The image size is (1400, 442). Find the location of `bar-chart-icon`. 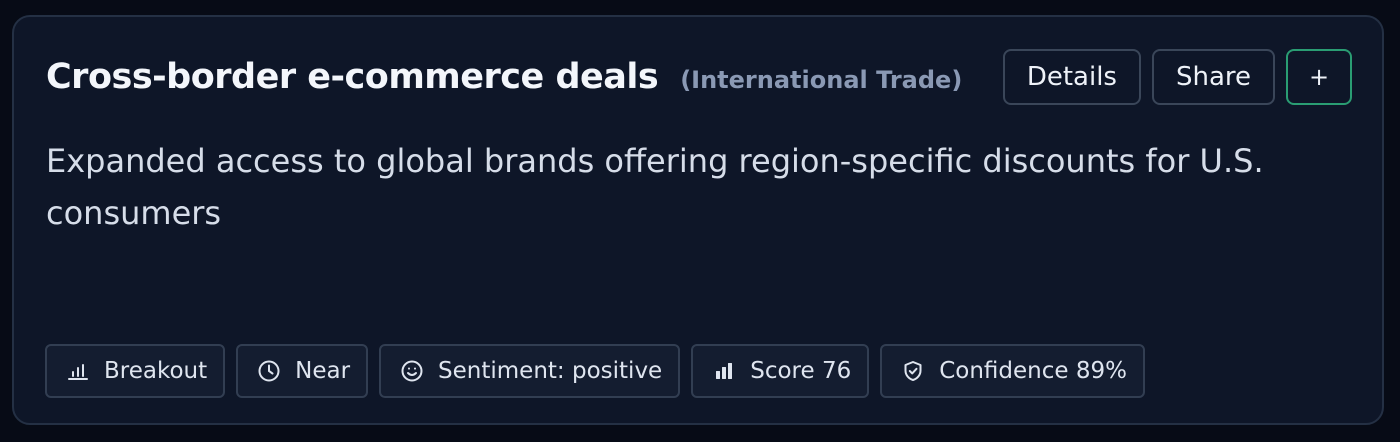

bar-chart-icon is located at coordinates (78, 371).